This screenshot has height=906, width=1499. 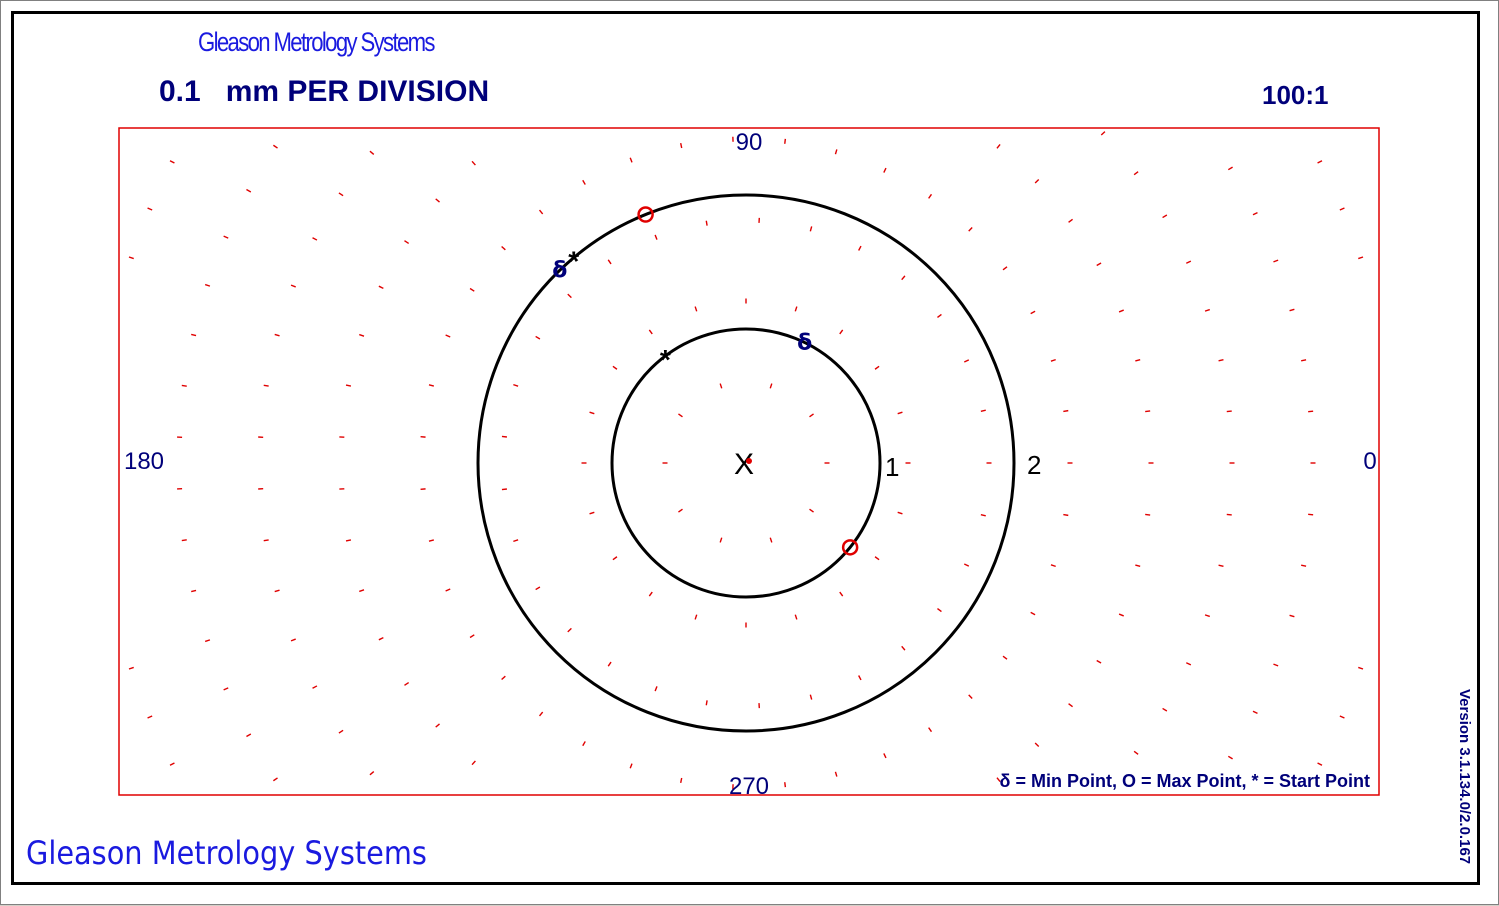 What do you see at coordinates (749, 786) in the screenshot?
I see `angle-label-270: 270` at bounding box center [749, 786].